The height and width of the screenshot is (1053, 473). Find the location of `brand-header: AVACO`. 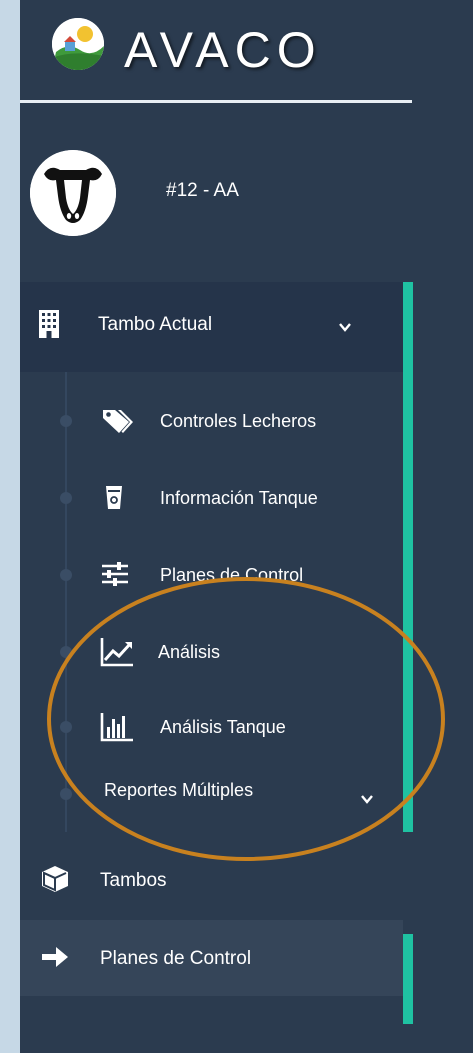

brand-header: AVACO is located at coordinates (246, 50).